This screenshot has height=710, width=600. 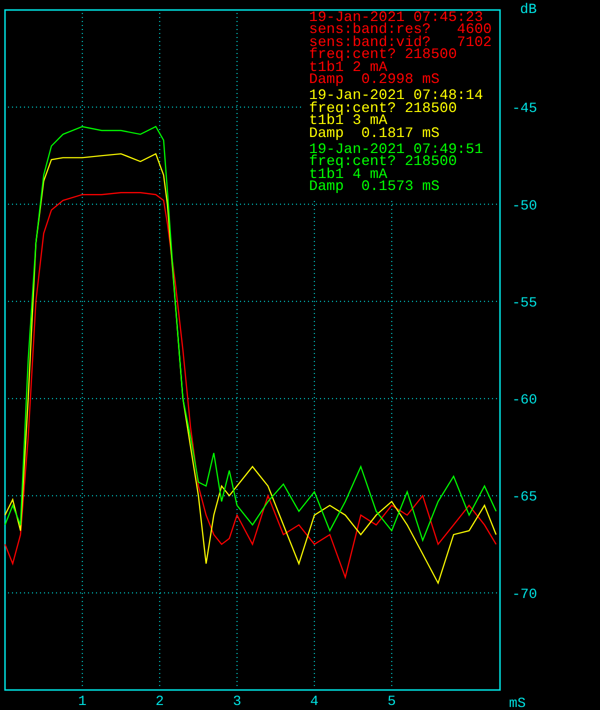 I want to click on axis-tick-label: -65, so click(x=525, y=498).